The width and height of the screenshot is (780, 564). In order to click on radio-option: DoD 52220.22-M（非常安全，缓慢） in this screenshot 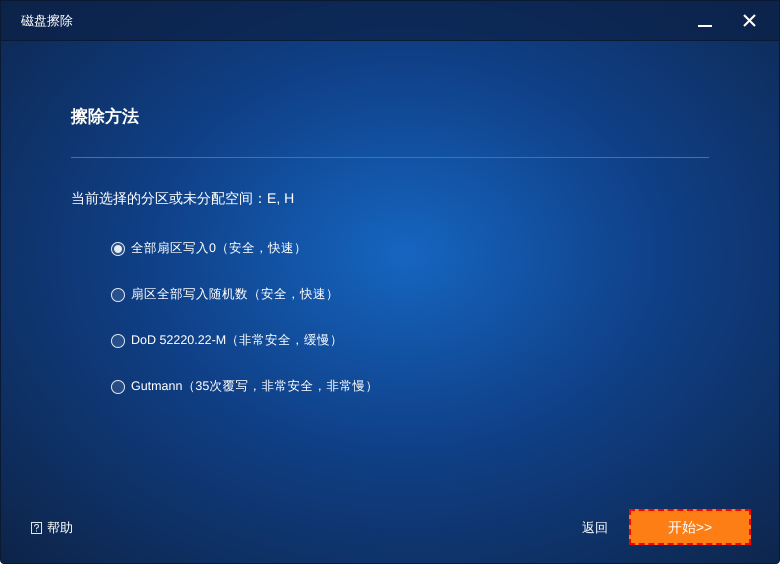, I will do `click(410, 341)`.